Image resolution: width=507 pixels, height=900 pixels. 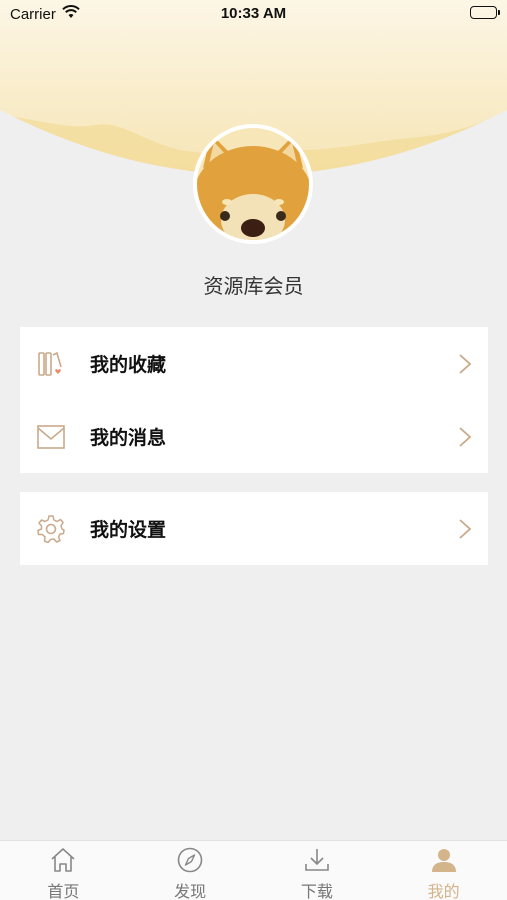 I want to click on compass-icon, so click(x=190, y=860).